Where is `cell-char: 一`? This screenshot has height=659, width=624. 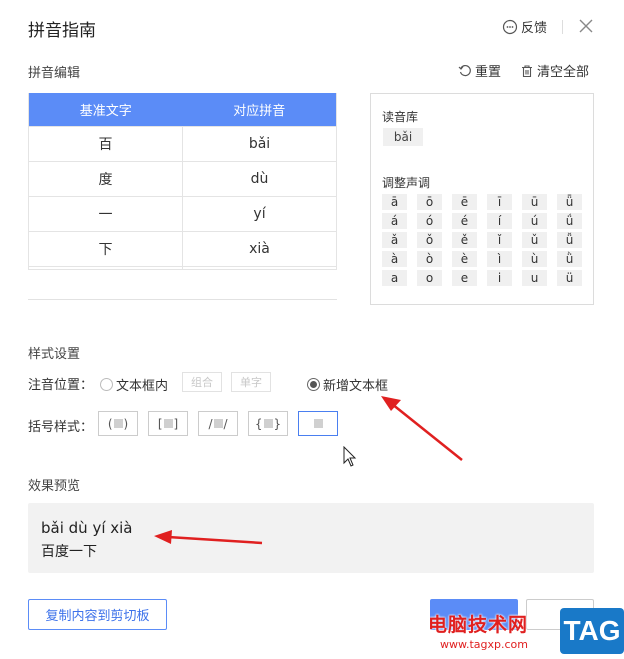 cell-char: 一 is located at coordinates (105, 214).